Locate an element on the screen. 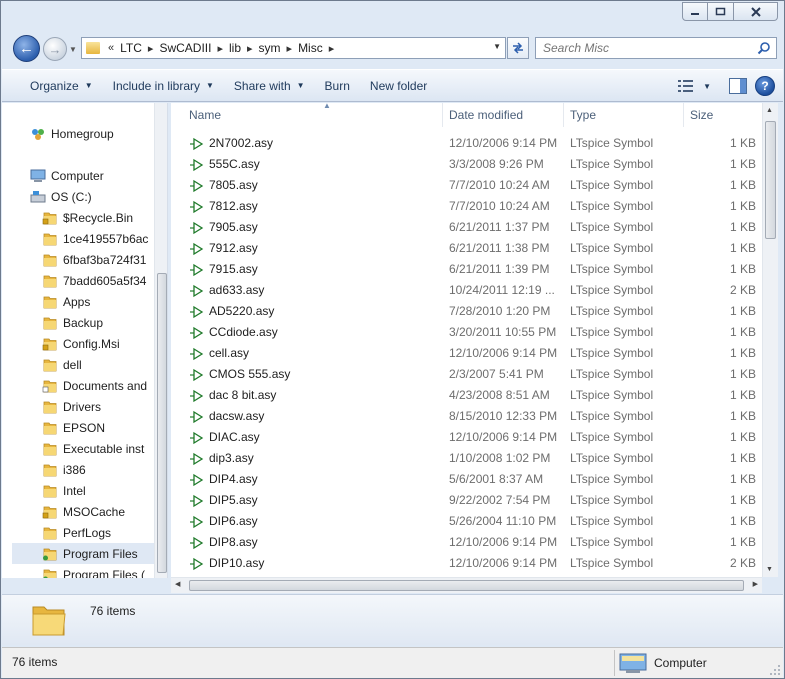  breadcrumb-sym: sym is located at coordinates (270, 48).